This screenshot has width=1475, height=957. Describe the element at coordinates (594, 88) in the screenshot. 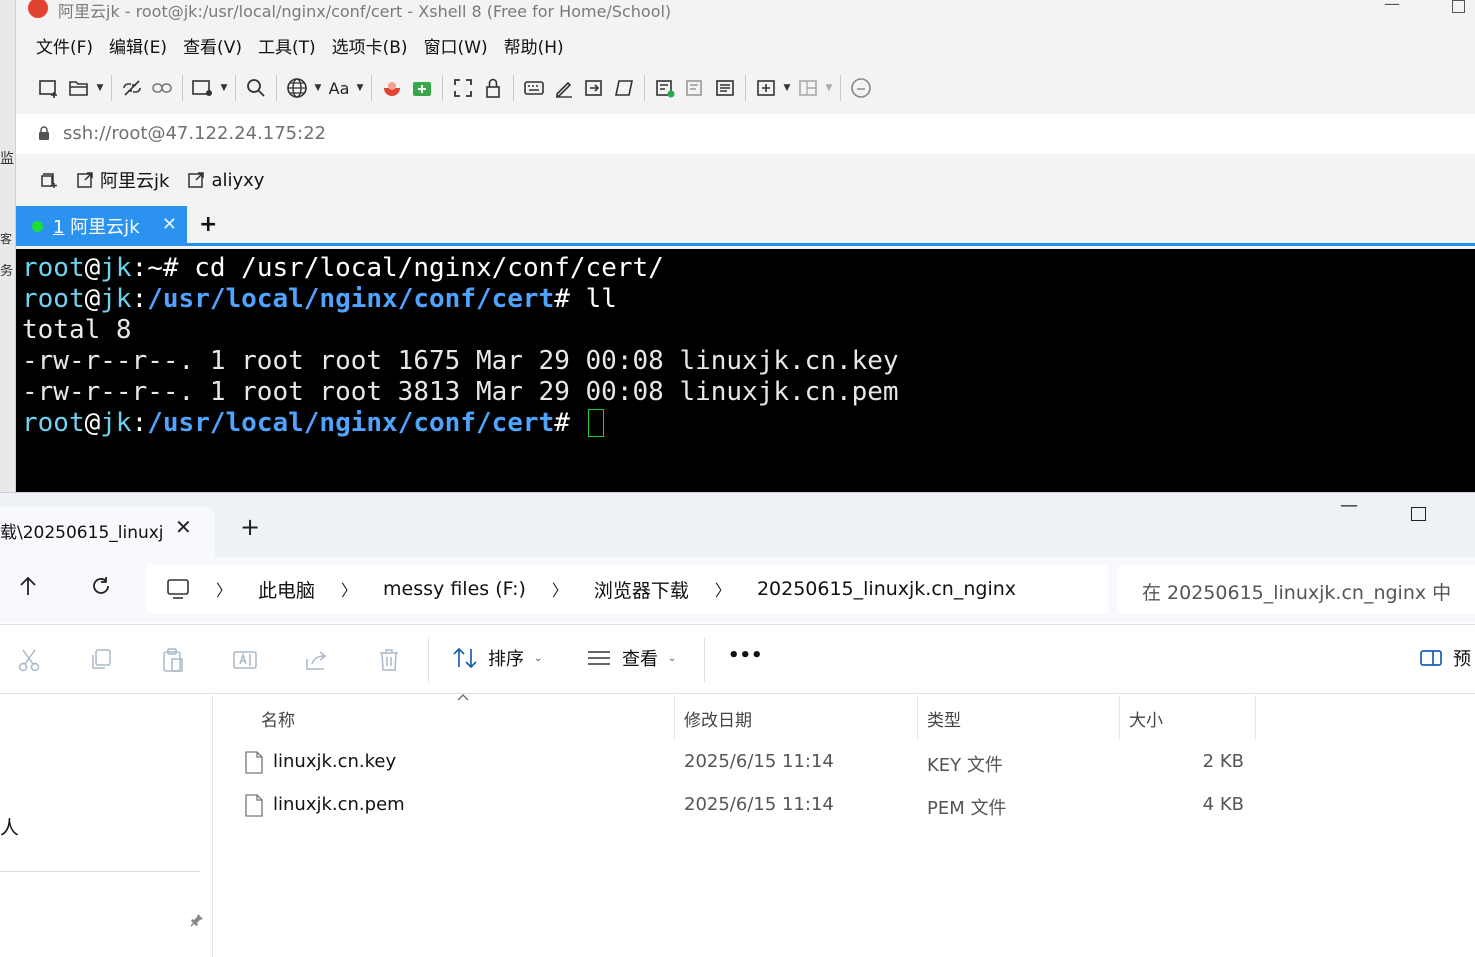

I see `send-icon` at that location.